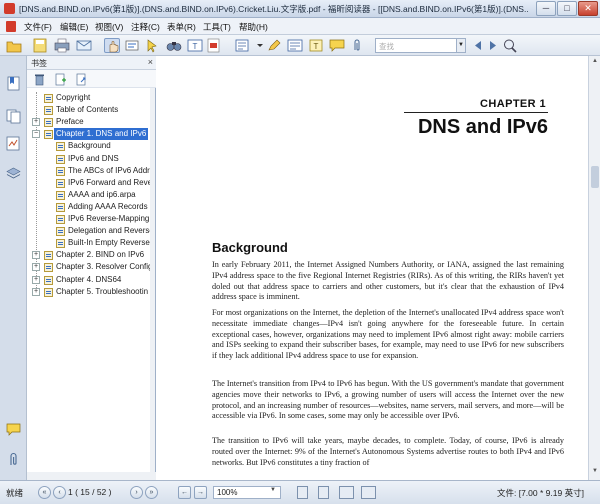  Describe the element at coordinates (40, 45) in the screenshot. I see `save-icon` at that location.